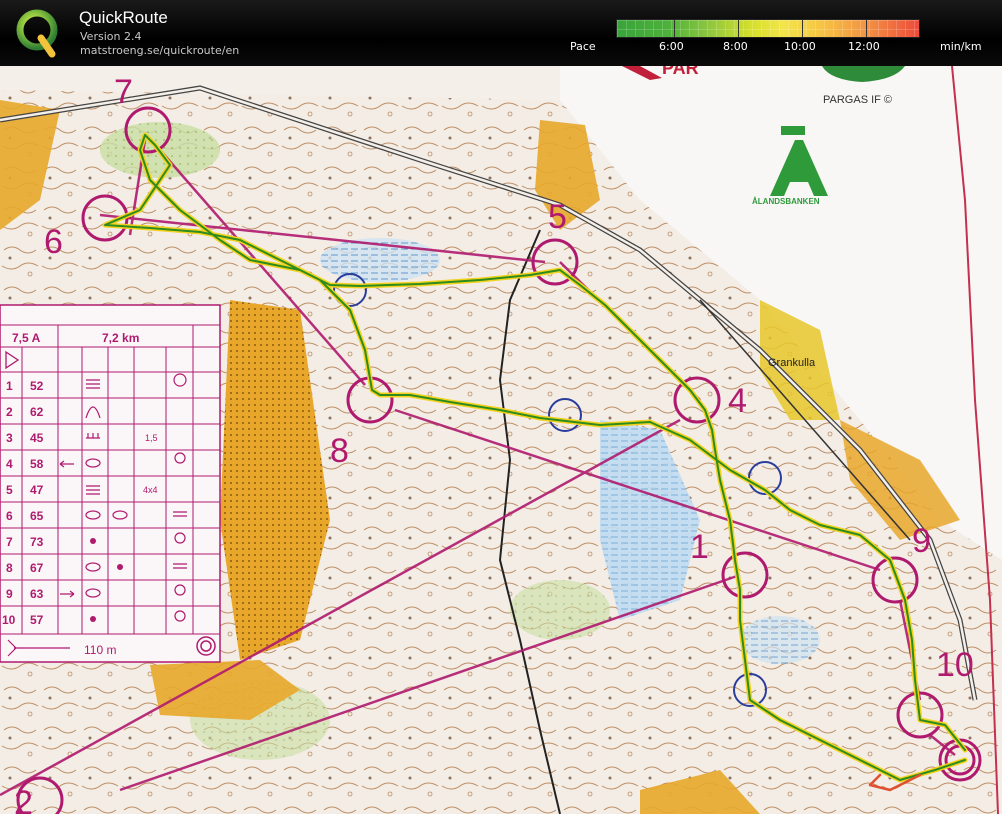 The image size is (1002, 814). What do you see at coordinates (151, 438) in the screenshot?
I see `legend-row-extra: 1,5` at bounding box center [151, 438].